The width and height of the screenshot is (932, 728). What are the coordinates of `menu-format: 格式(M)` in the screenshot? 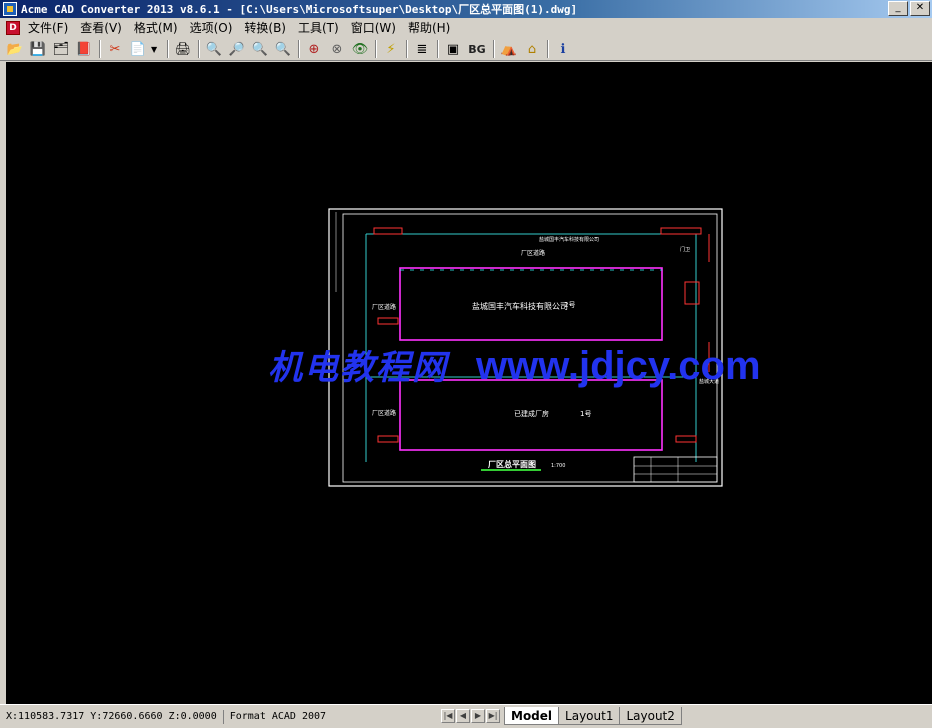 It's located at (158, 28).